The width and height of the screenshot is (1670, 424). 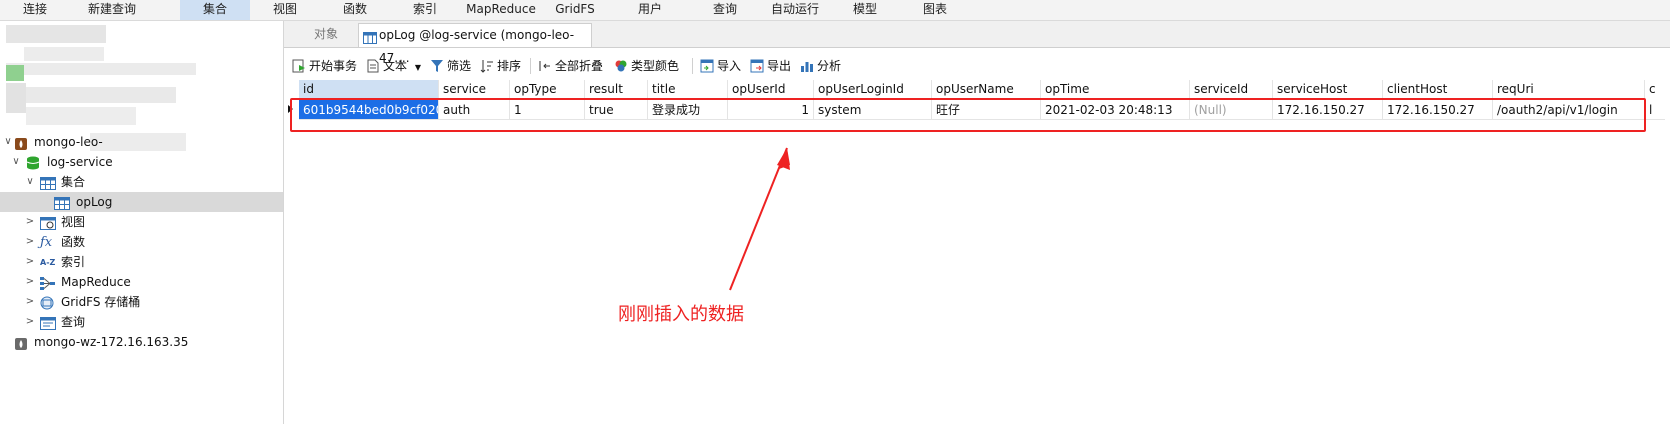 I want to click on annotation-text: 刚刚插入的数据, so click(x=681, y=314).